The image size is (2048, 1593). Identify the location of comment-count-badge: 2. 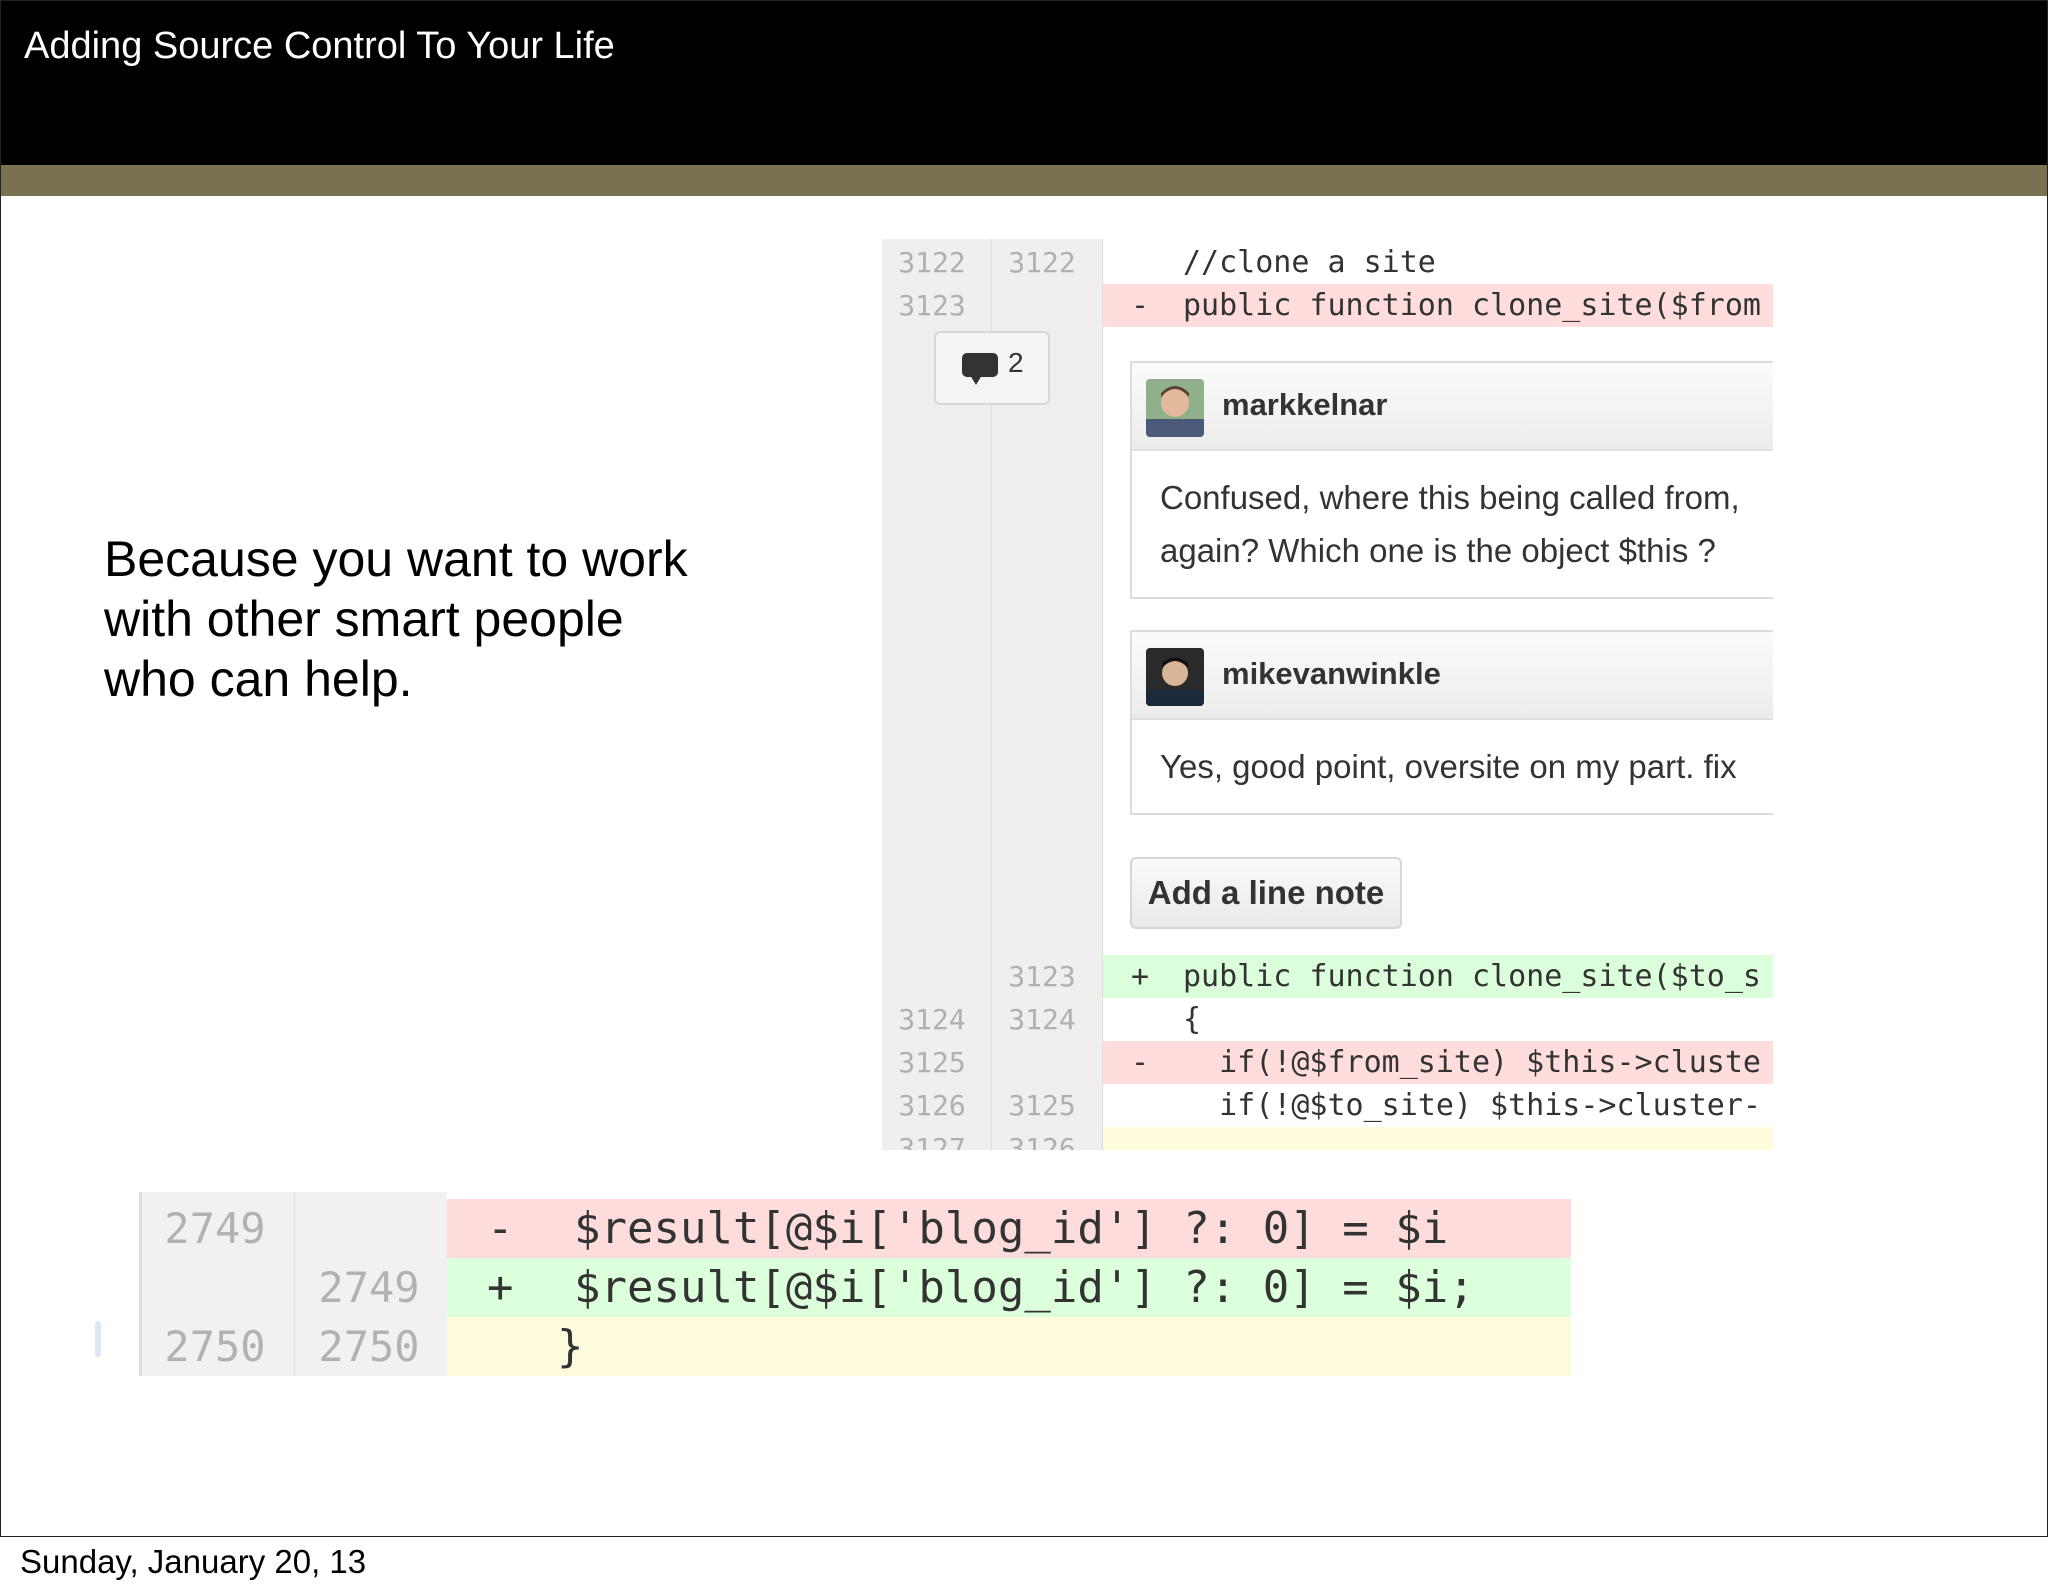
(992, 368).